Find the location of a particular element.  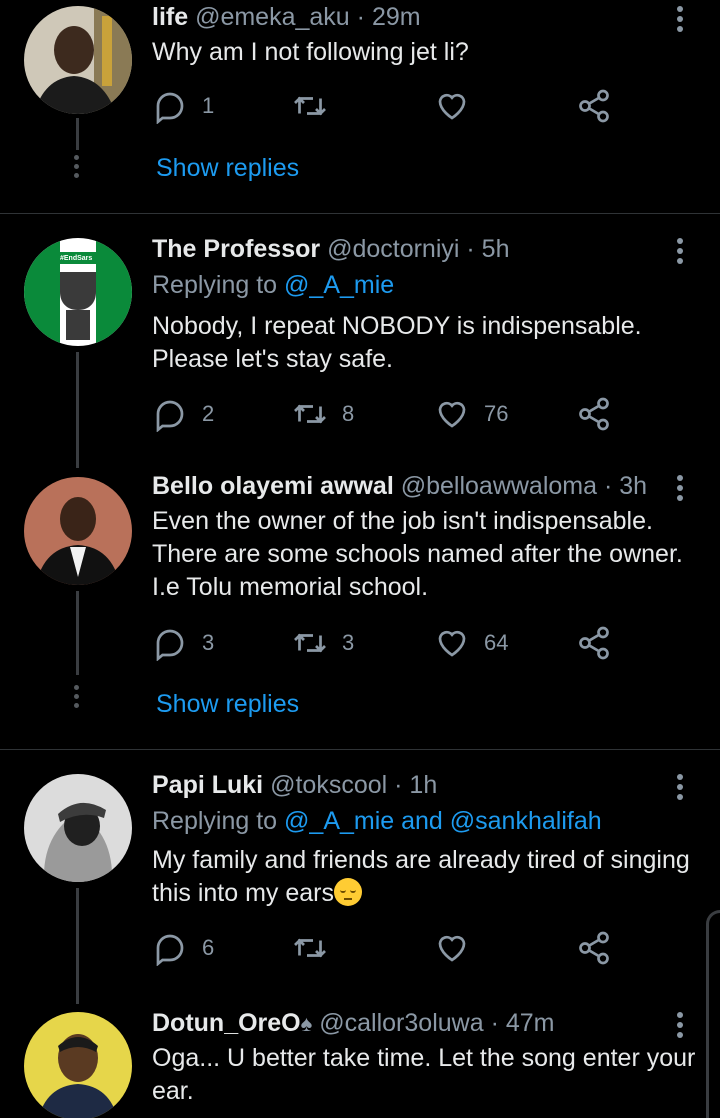

retweet-button: 3 is located at coordinates (323, 643).